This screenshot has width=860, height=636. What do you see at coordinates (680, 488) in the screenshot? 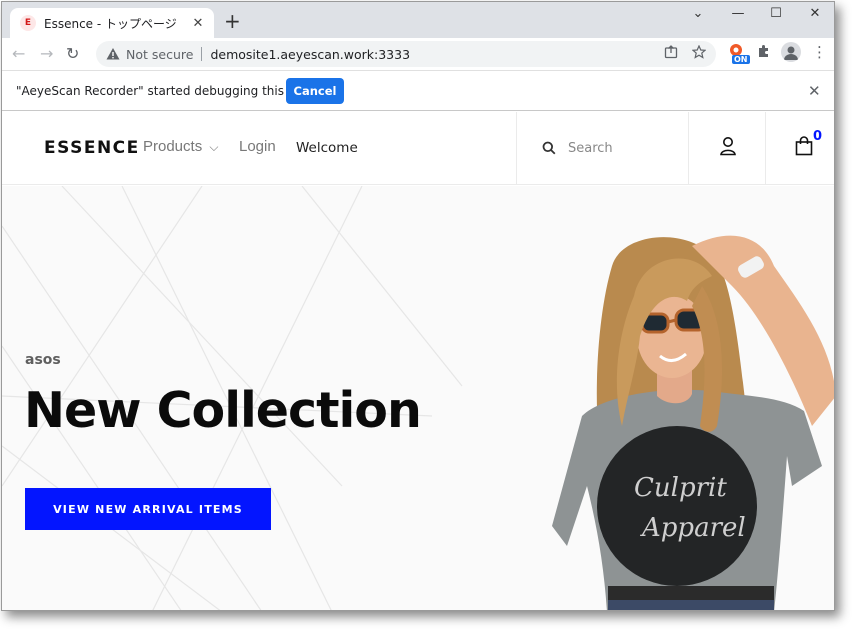
I see `shirt-print-line-1: Culprit` at bounding box center [680, 488].